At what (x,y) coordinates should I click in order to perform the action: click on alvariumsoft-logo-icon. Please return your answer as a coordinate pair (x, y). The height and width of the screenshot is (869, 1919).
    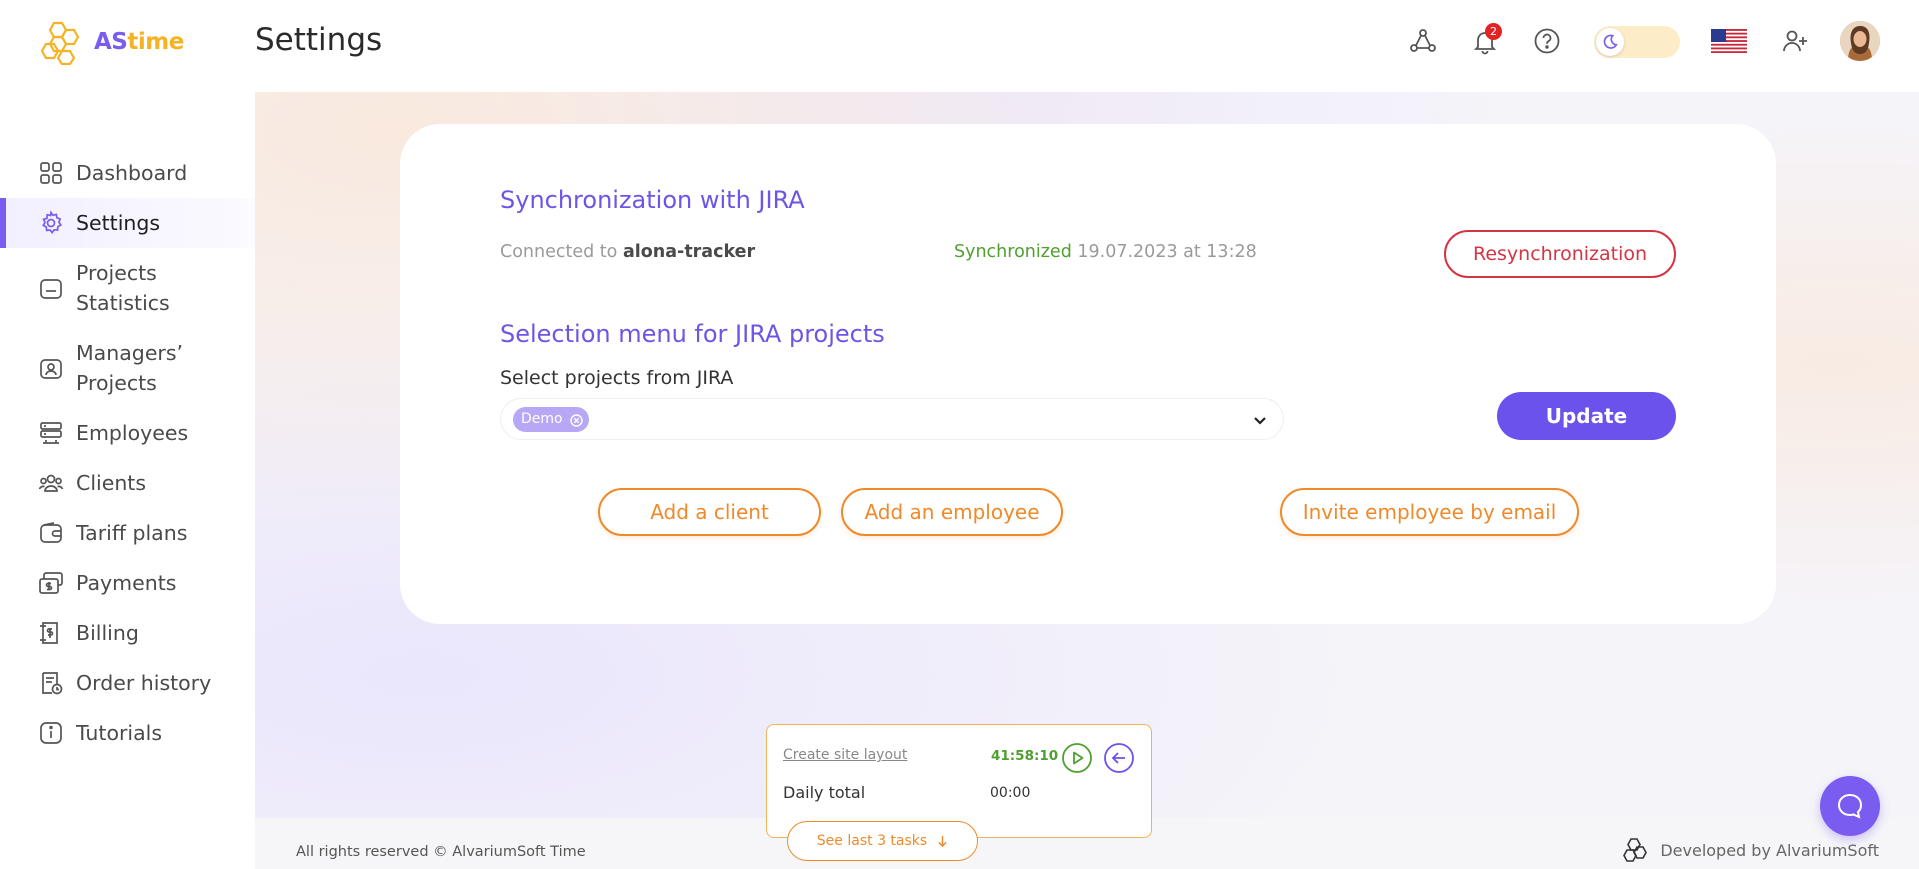
    Looking at the image, I should click on (1635, 850).